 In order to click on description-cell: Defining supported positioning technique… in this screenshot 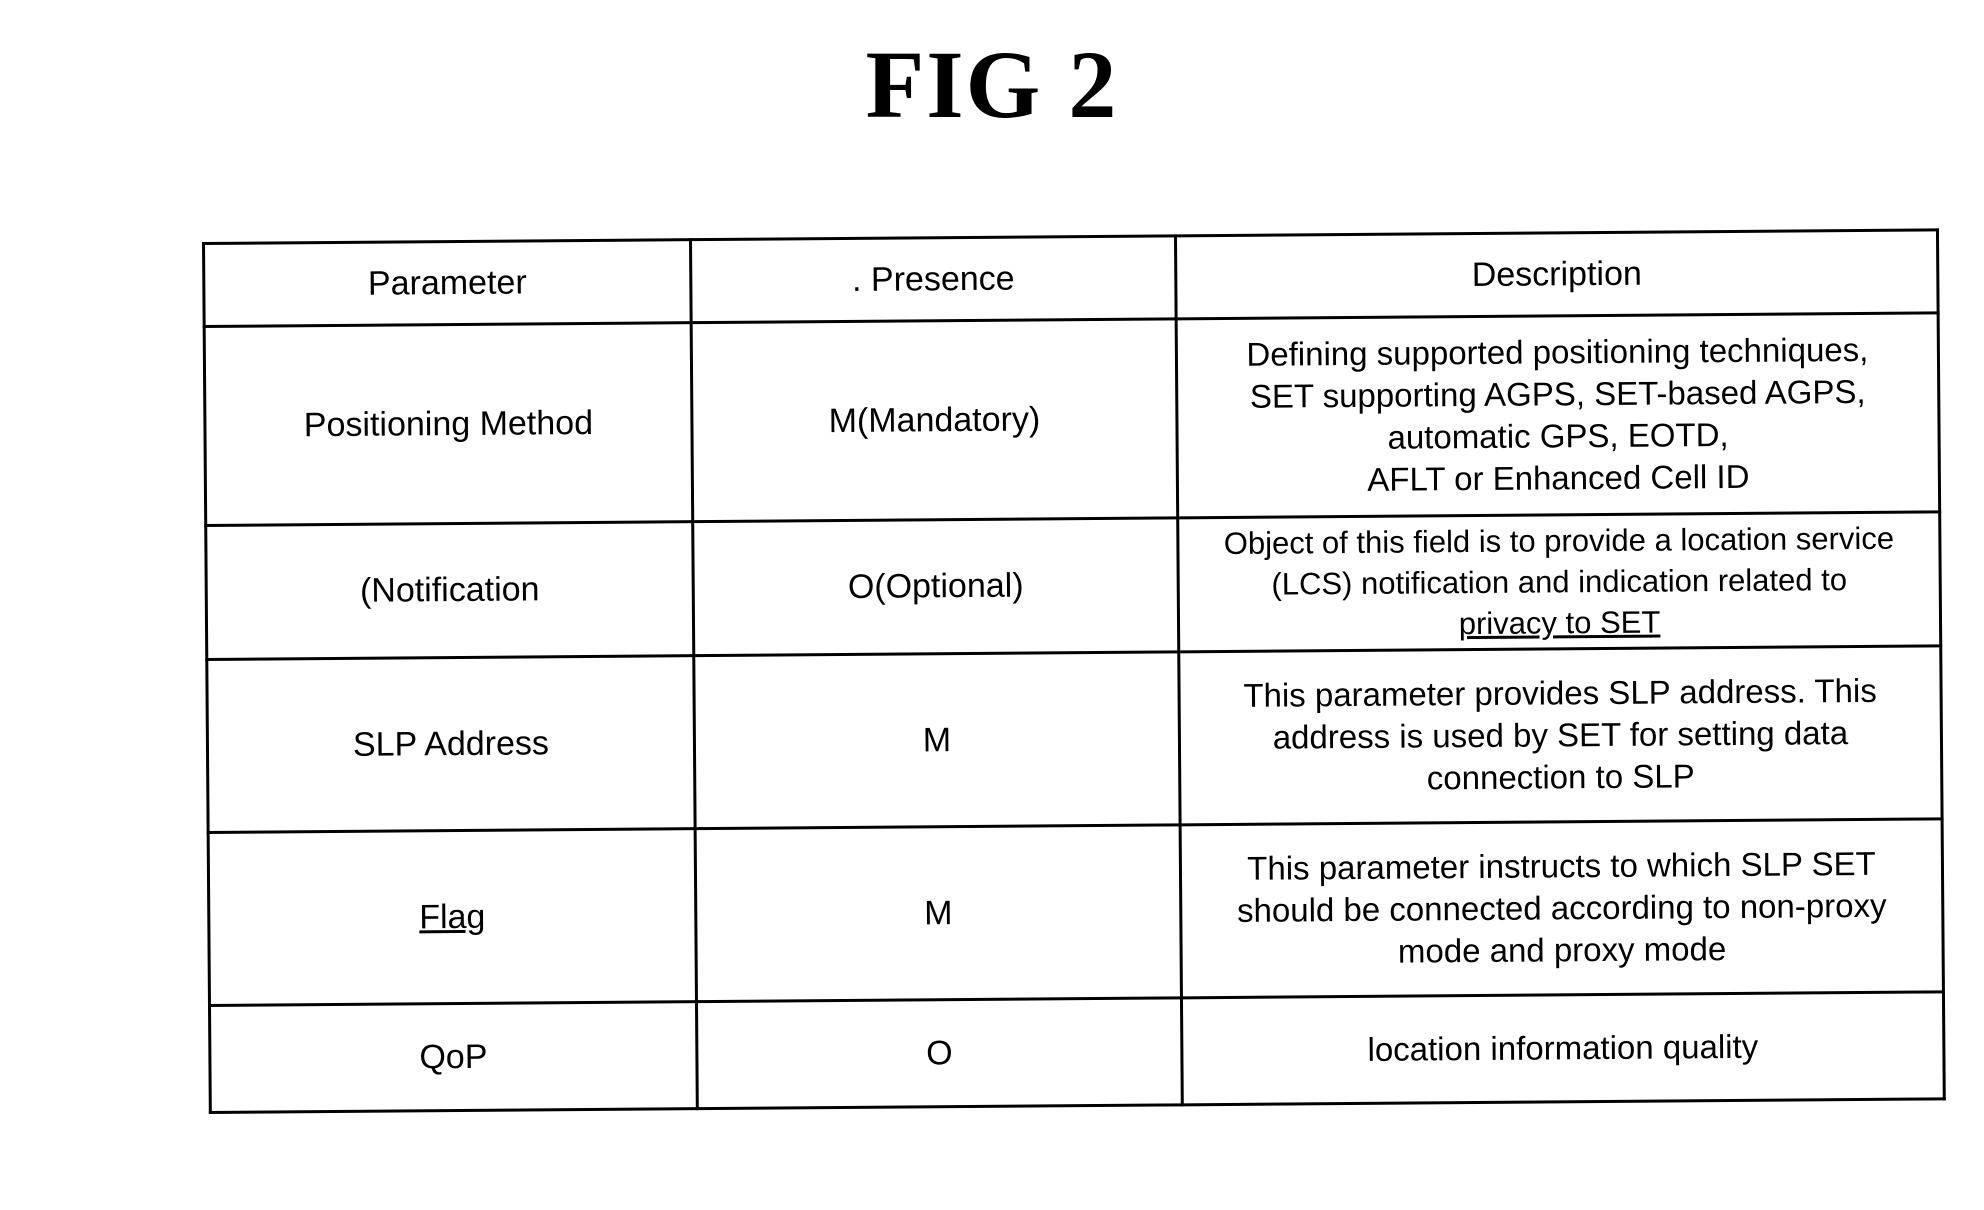, I will do `click(1558, 415)`.